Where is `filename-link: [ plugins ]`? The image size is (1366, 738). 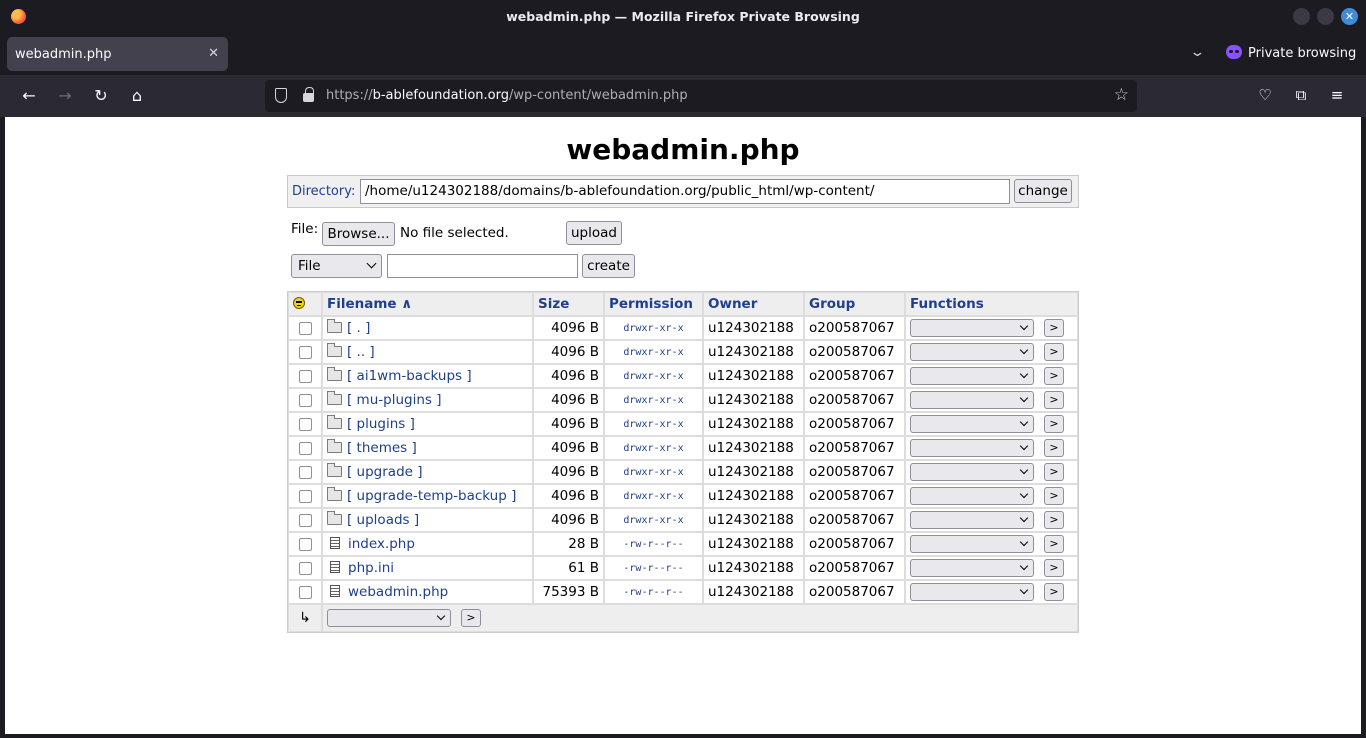
filename-link: [ plugins ] is located at coordinates (381, 424).